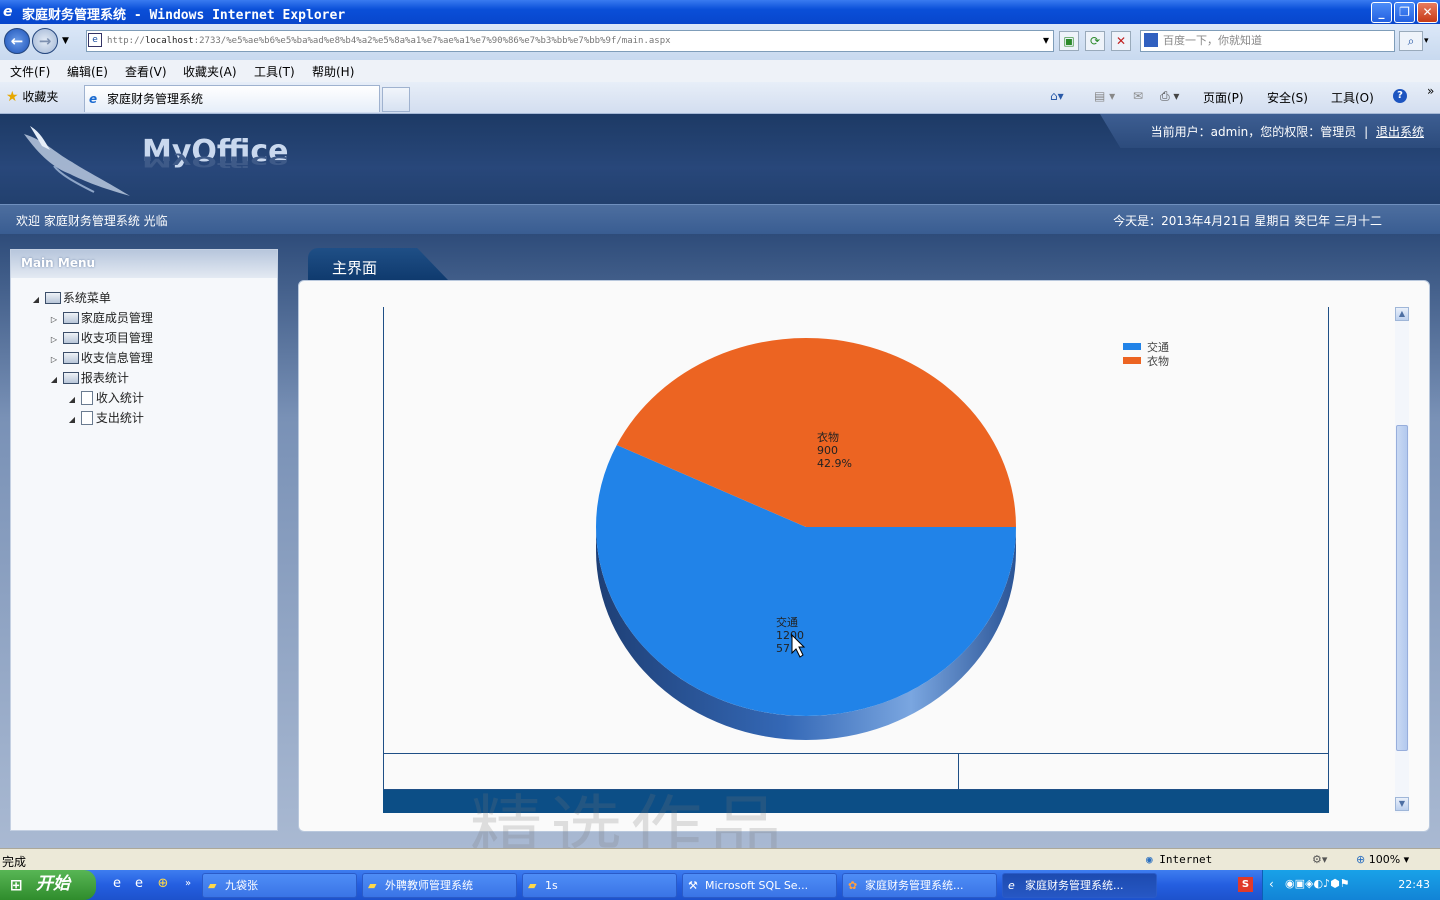  What do you see at coordinates (1046, 41) in the screenshot?
I see `url-dropdown-icon: ▾` at bounding box center [1046, 41].